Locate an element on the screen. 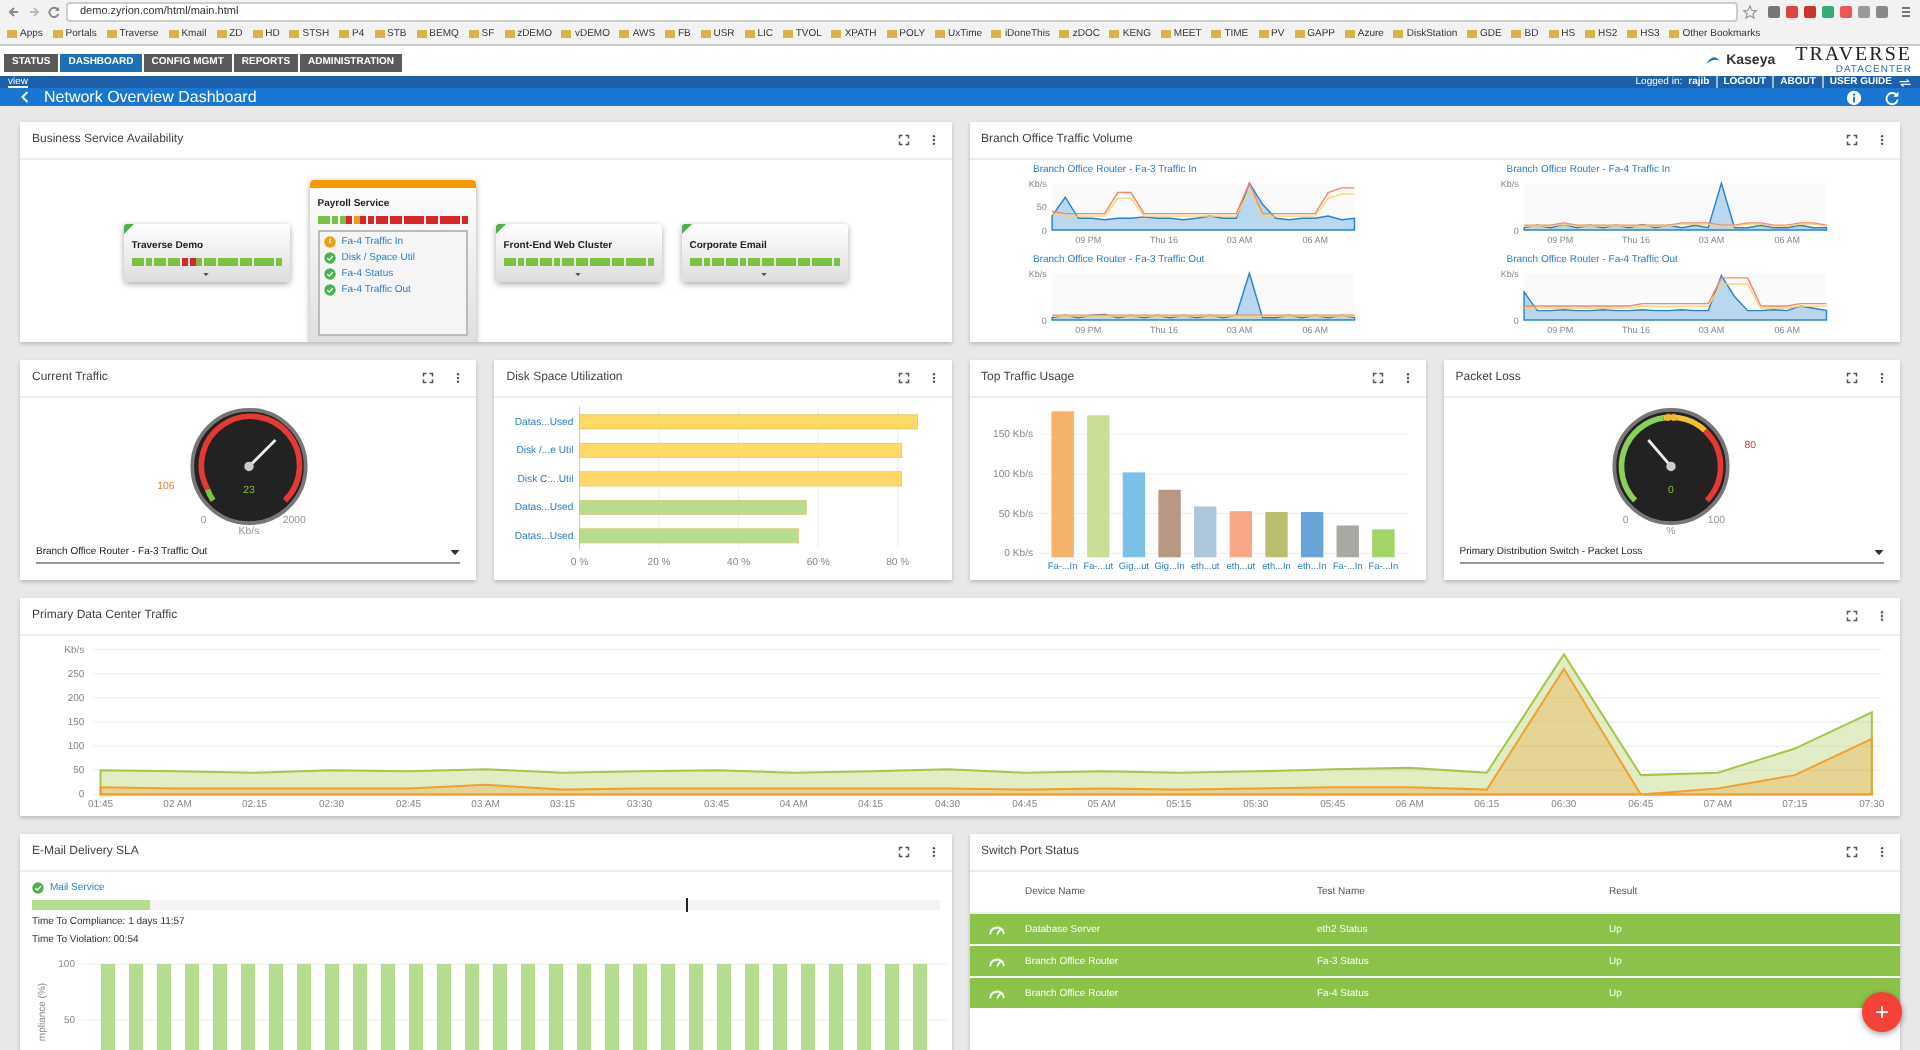  product-name: TRAVERSE is located at coordinates (1853, 56).